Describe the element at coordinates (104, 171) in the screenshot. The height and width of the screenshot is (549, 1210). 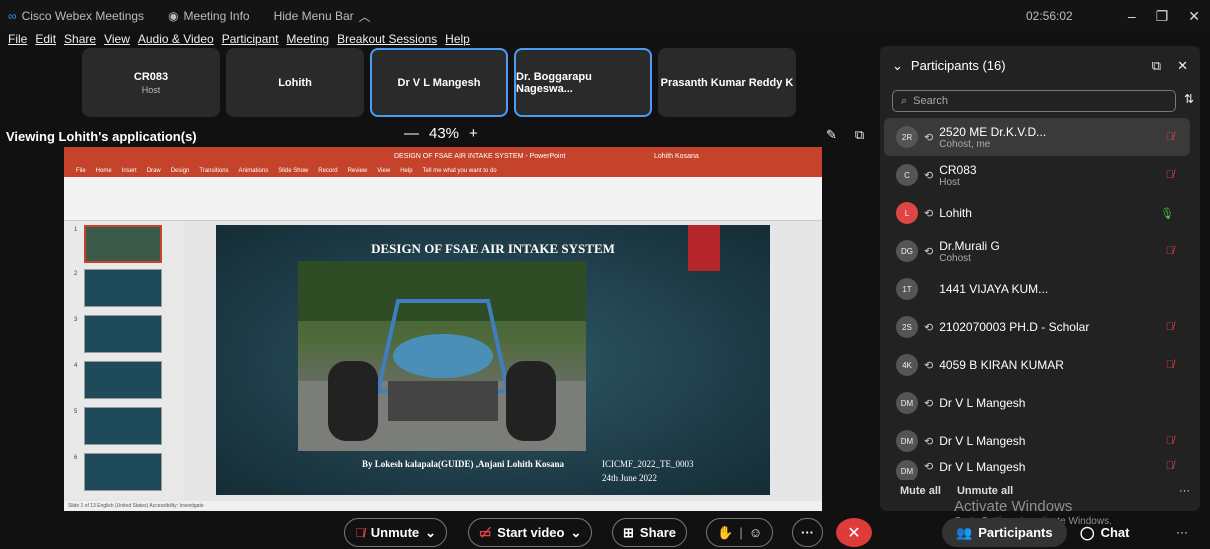
I see `ppt-tab: Home` at that location.